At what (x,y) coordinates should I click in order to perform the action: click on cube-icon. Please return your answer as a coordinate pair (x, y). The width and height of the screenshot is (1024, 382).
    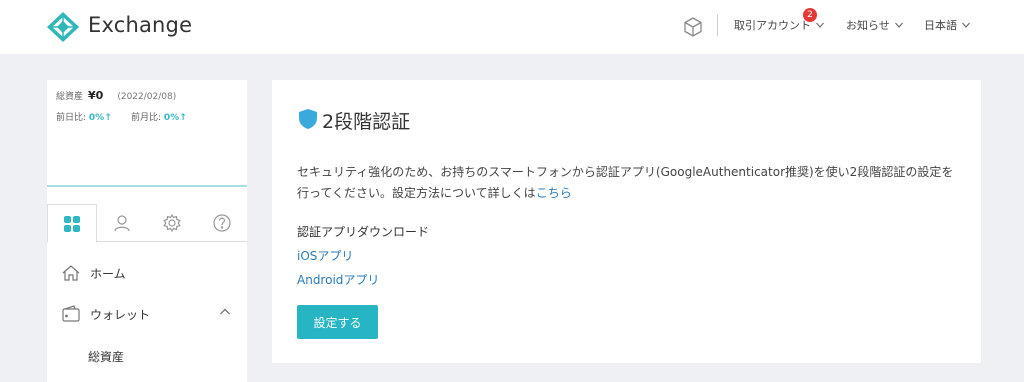
    Looking at the image, I should click on (693, 27).